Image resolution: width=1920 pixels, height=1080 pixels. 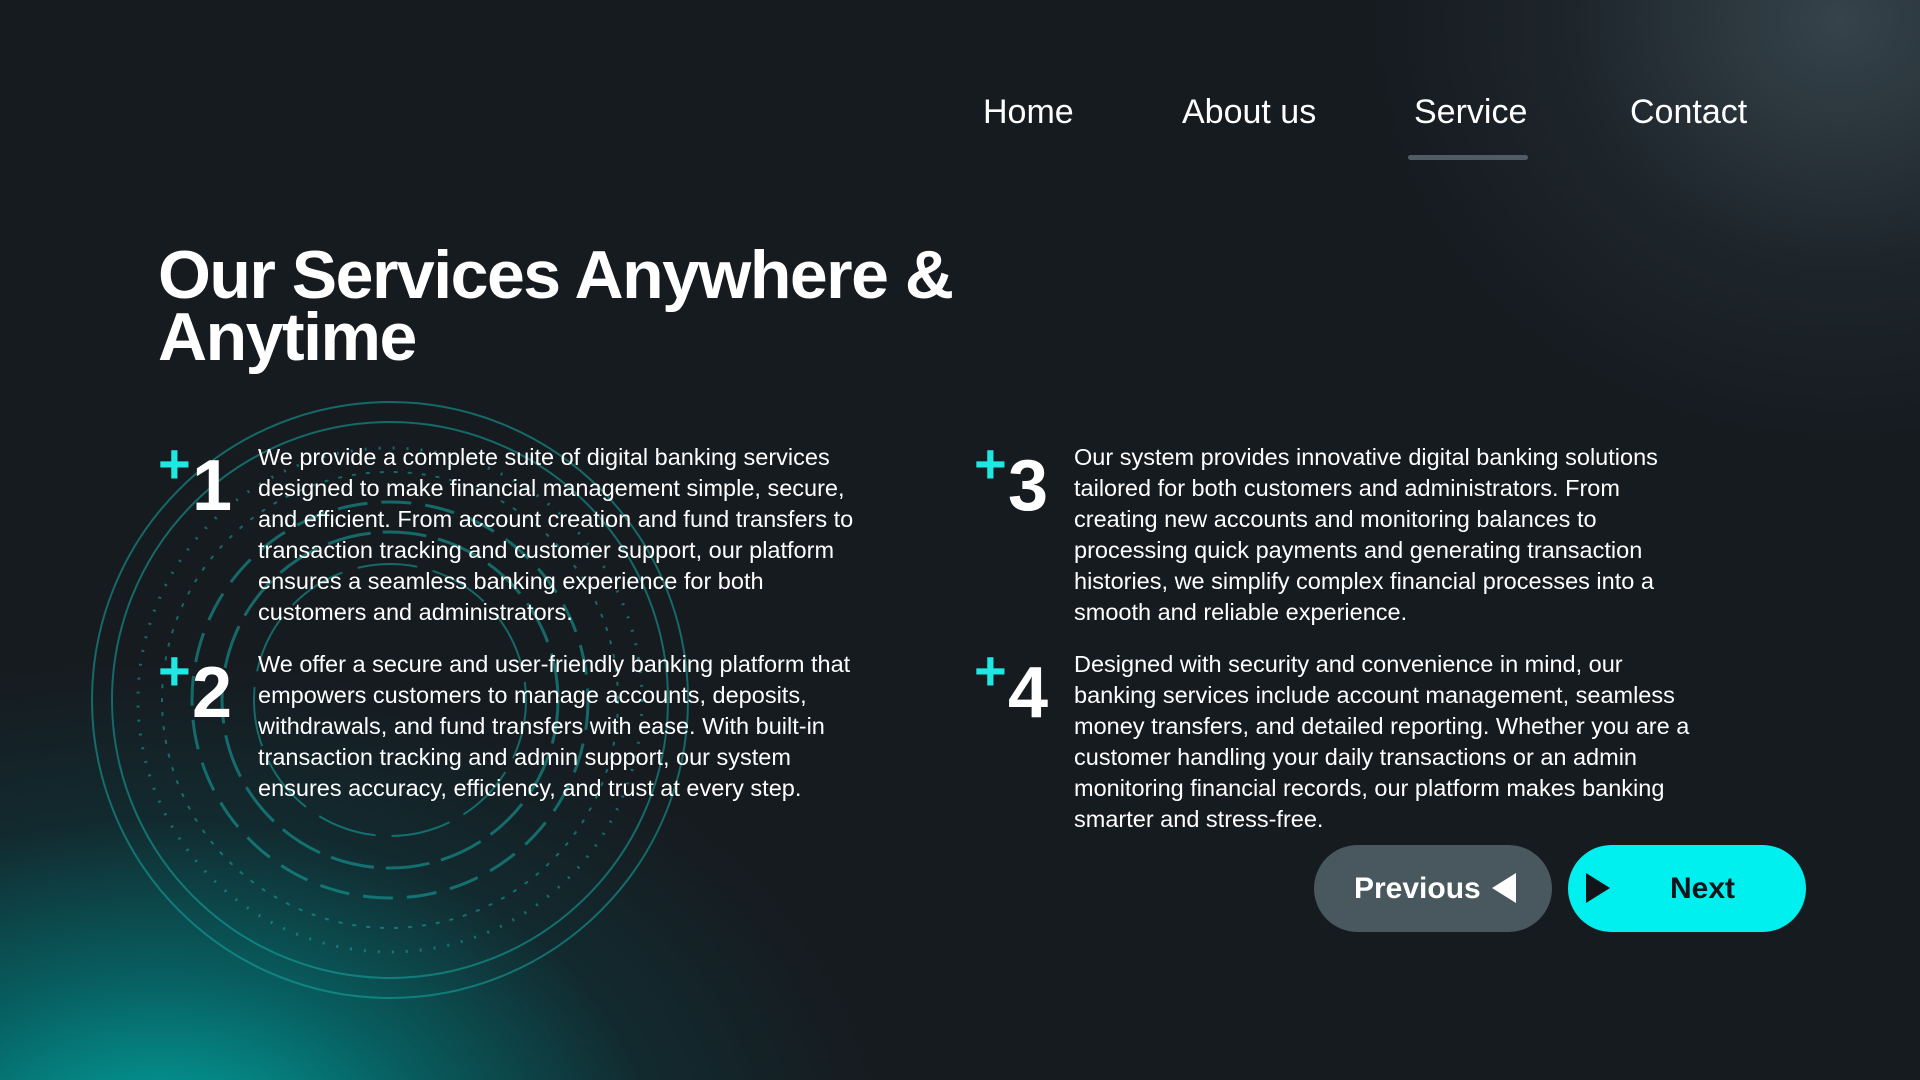 I want to click on service-number: 3, so click(x=1028, y=486).